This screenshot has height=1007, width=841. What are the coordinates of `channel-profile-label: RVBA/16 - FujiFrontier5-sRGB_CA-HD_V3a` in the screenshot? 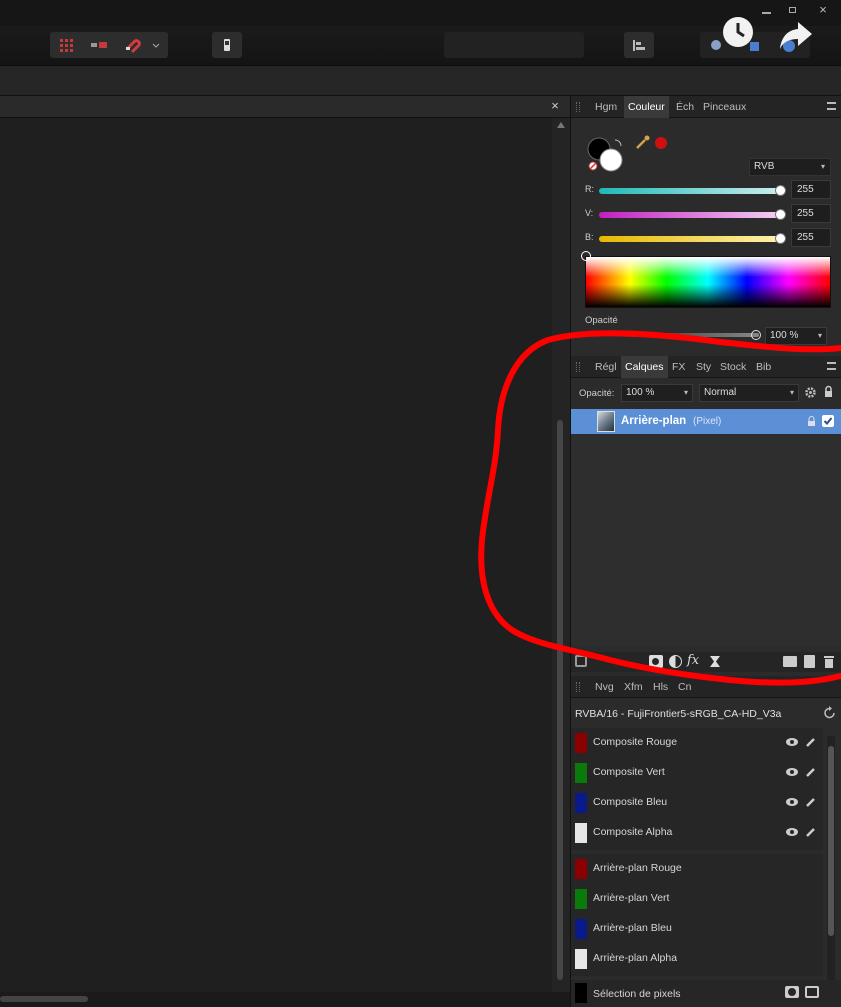 It's located at (678, 714).